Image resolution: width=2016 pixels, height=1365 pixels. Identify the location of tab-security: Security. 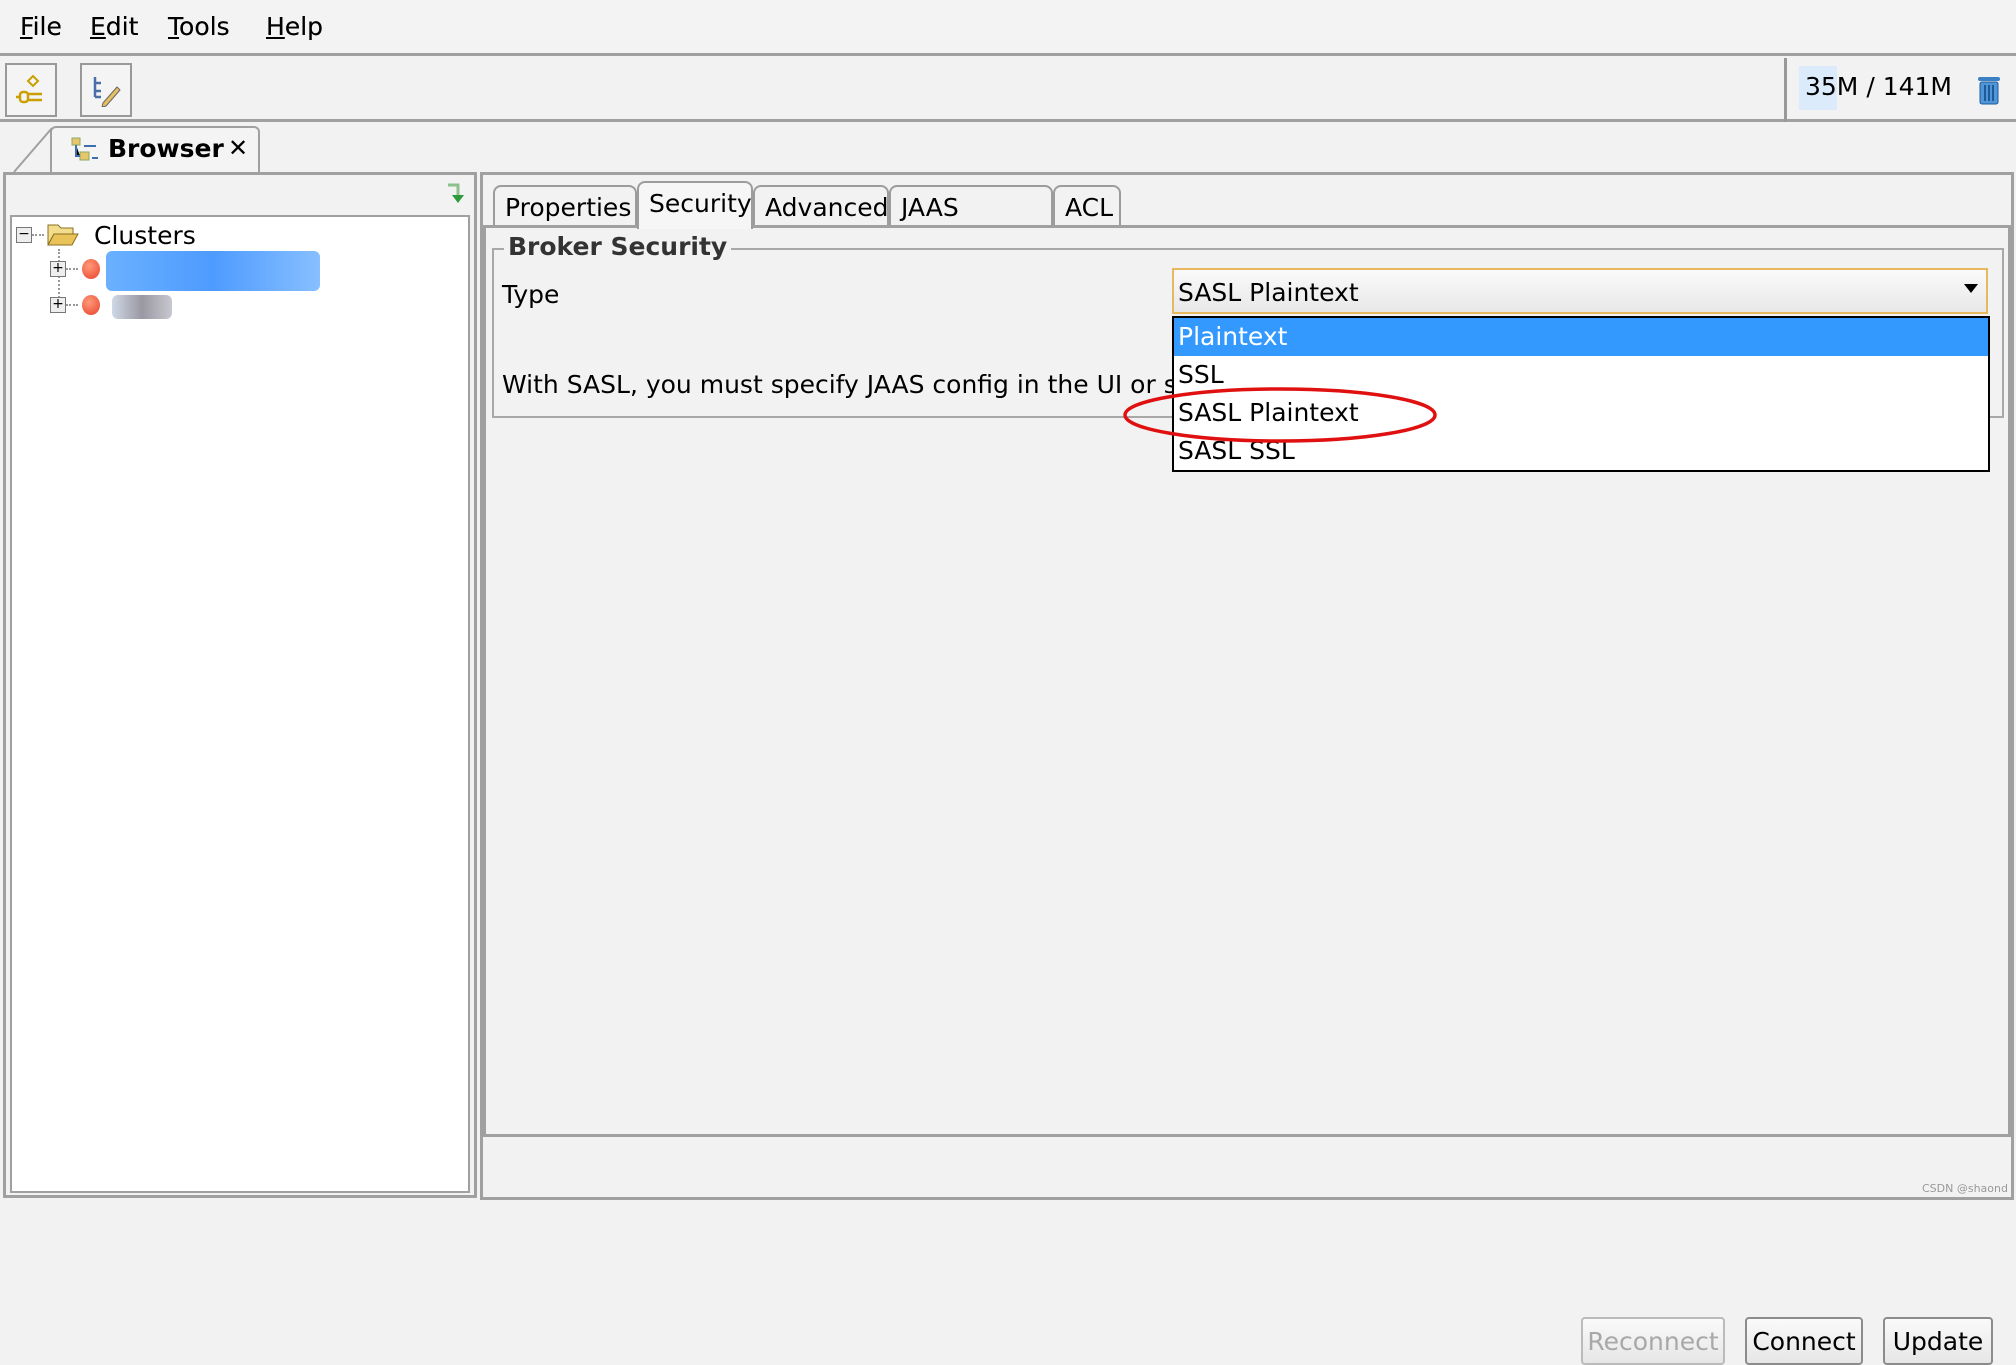
(695, 205).